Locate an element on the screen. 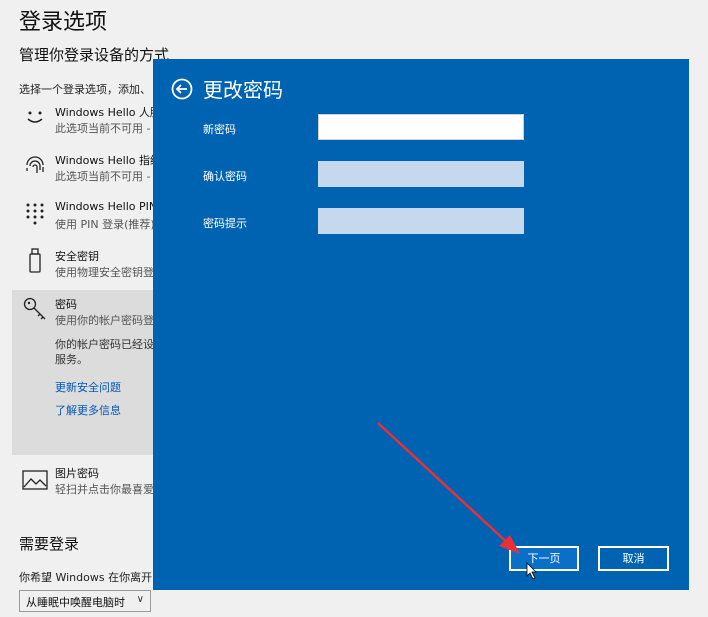  option-subtitle: 轻扫并点击你最喜爱 is located at coordinates (104, 489).